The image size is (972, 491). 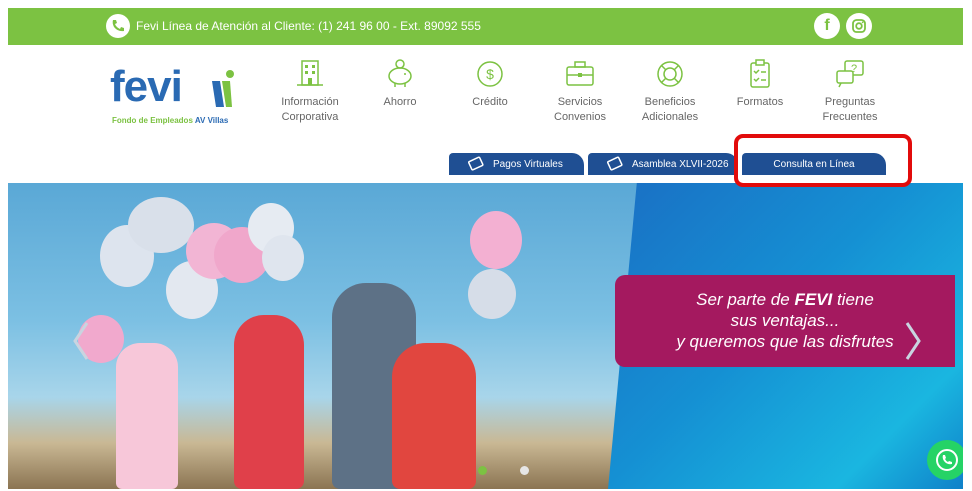 What do you see at coordinates (146, 86) in the screenshot?
I see `logo-wordmark: fevi` at bounding box center [146, 86].